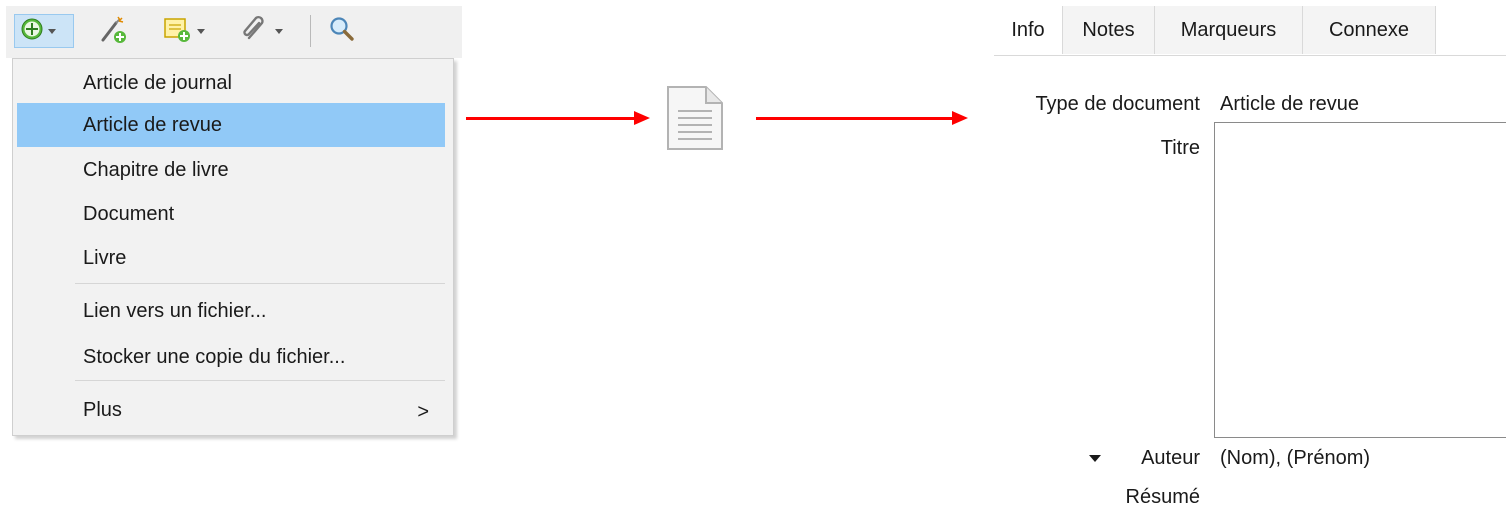 Image resolution: width=1506 pixels, height=509 pixels. What do you see at coordinates (310, 31) in the screenshot?
I see `toolbar-divider` at bounding box center [310, 31].